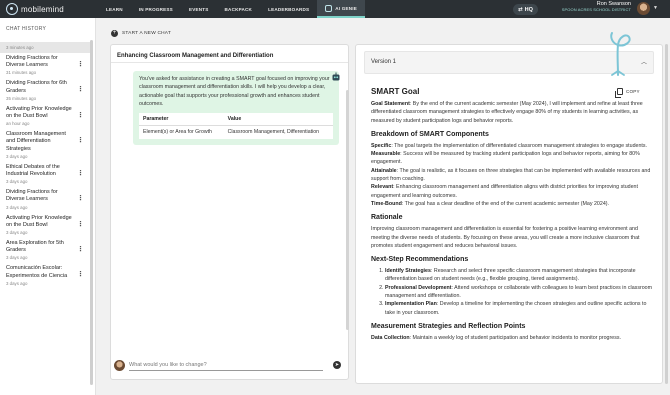 This screenshot has height=395, width=670. I want to click on rationale-heading: Rationale, so click(387, 218).